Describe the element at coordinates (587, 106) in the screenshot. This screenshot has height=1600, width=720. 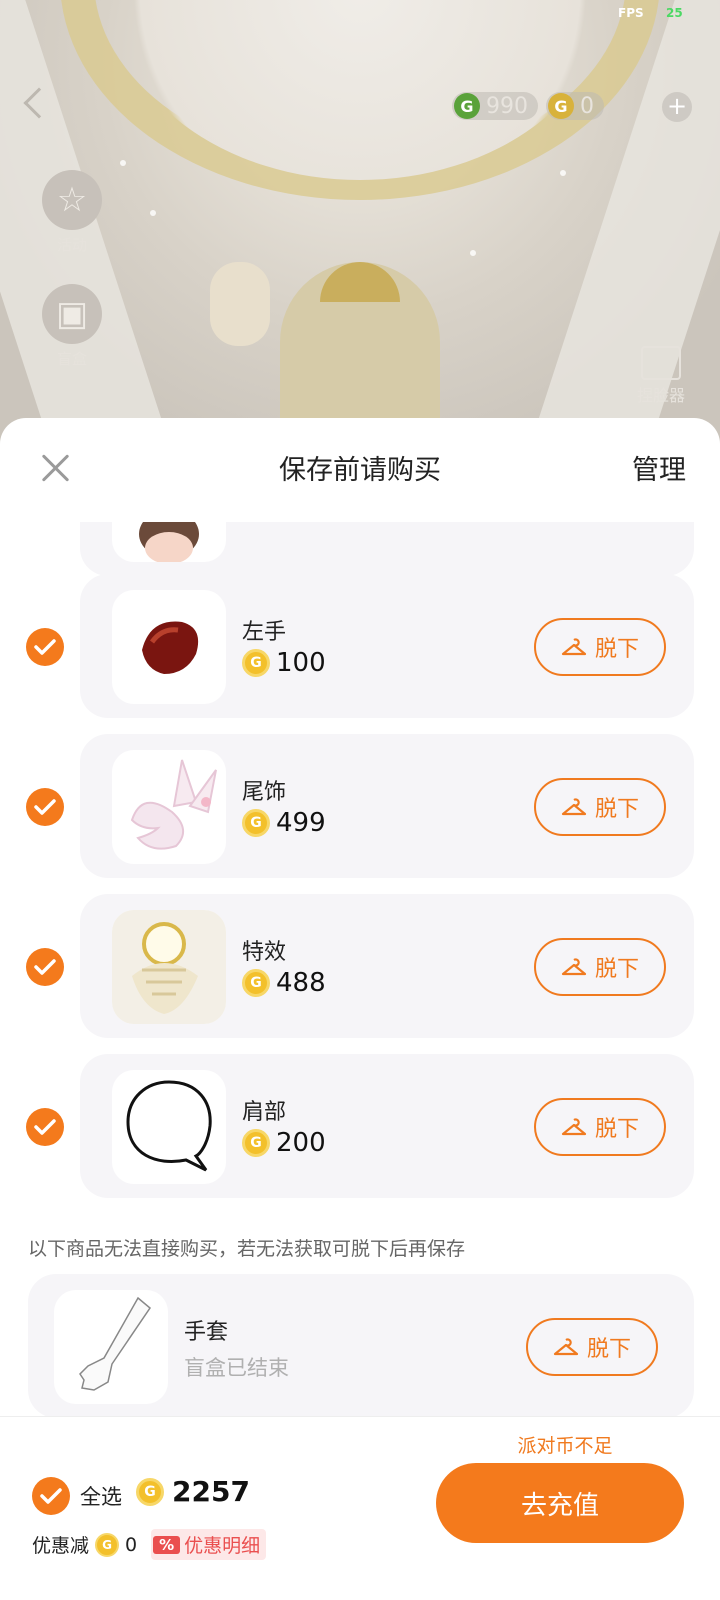
I see `gold-currency-value: 0` at that location.